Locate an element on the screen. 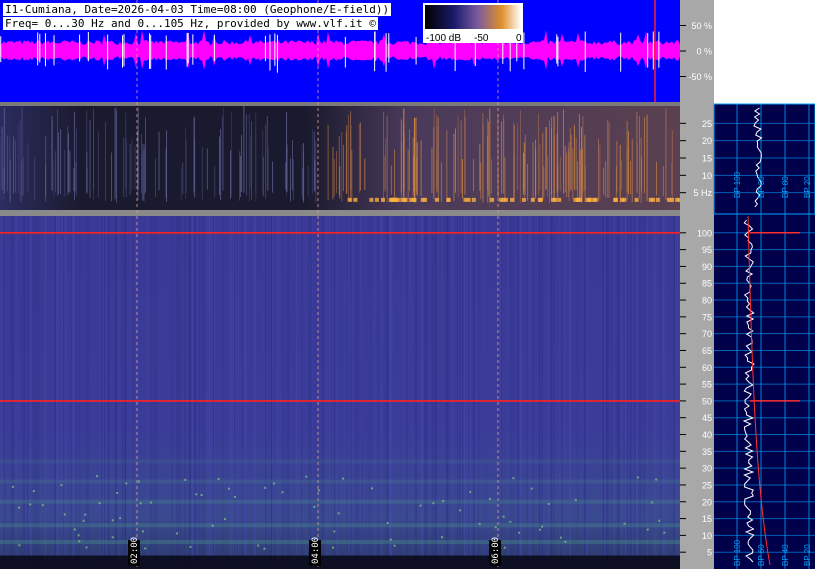  panel-separator is located at coordinates (340, 104).